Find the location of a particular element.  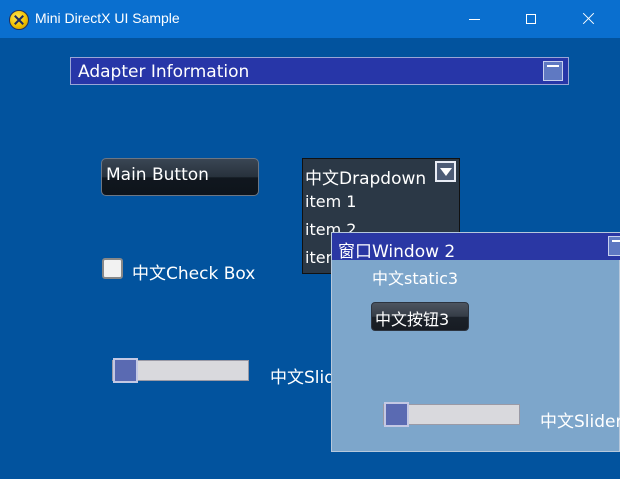

check-box-label: 中文Check Box is located at coordinates (193, 271).